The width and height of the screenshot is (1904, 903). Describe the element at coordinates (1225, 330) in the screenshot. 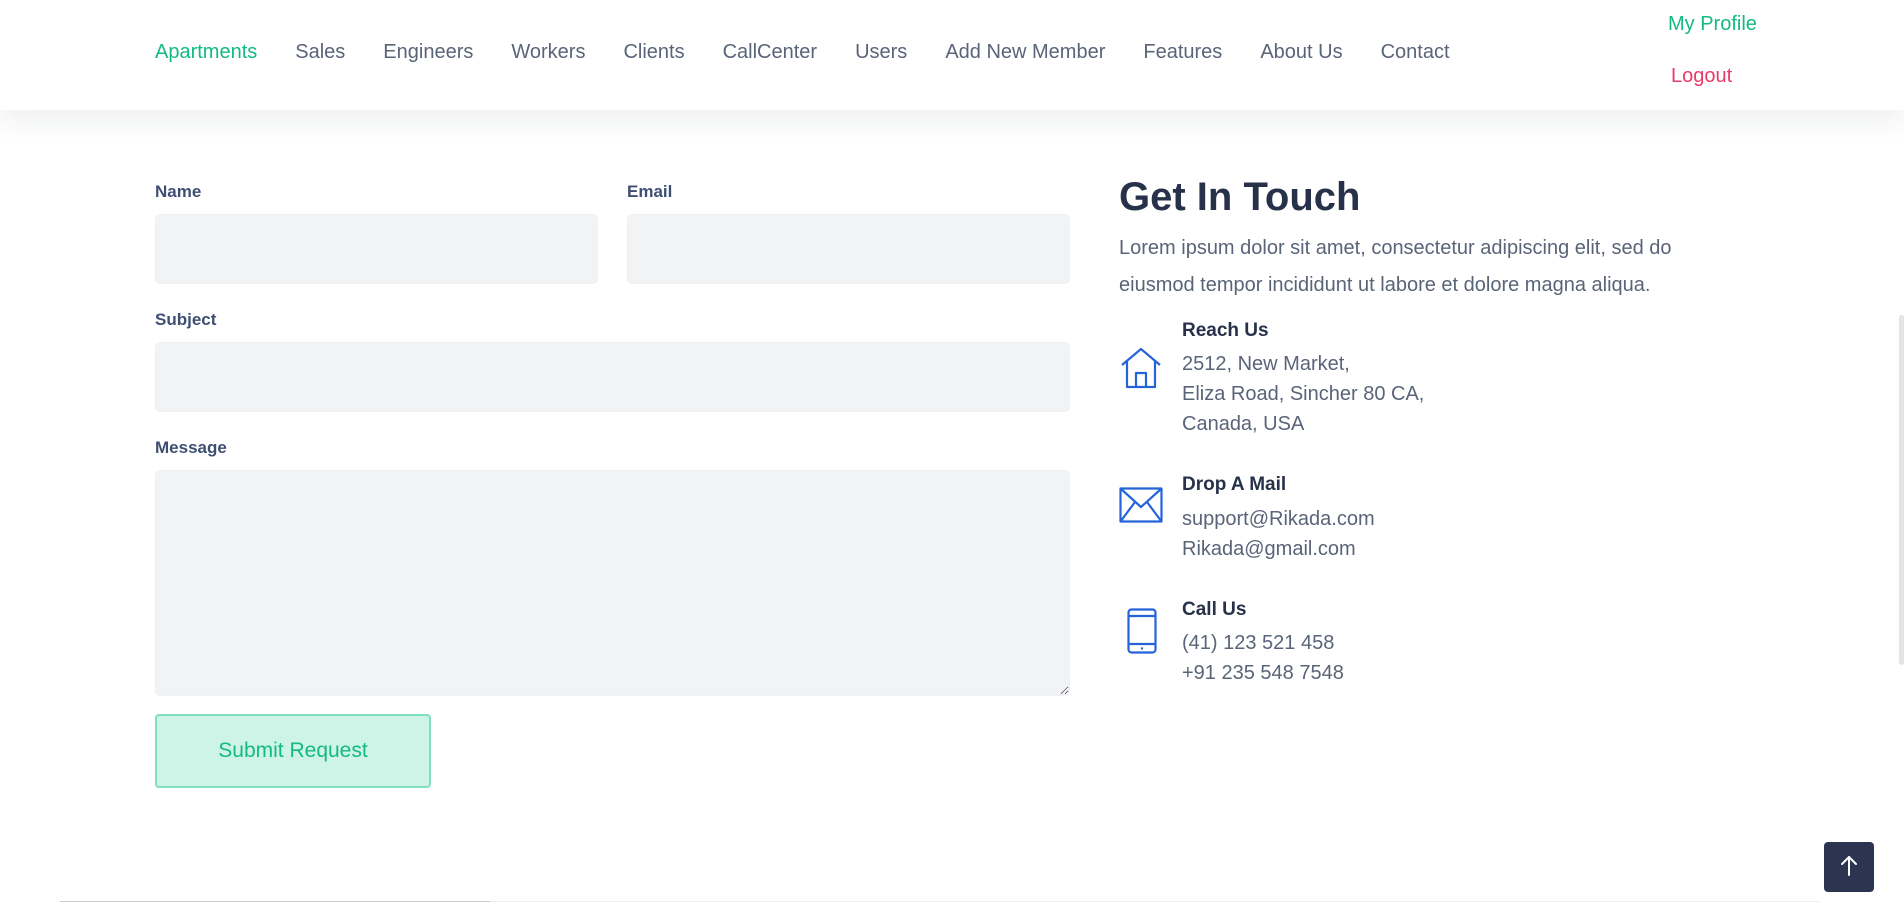

I see `reach-us-heading: Reach Us` at that location.